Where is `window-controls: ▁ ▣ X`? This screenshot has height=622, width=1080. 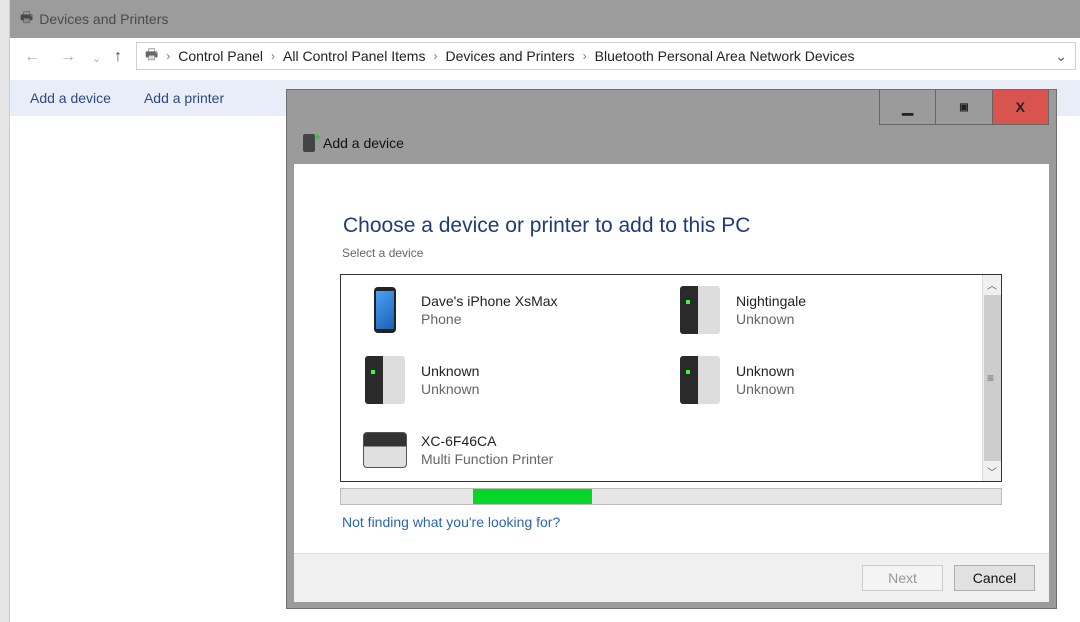 window-controls: ▁ ▣ X is located at coordinates (964, 107).